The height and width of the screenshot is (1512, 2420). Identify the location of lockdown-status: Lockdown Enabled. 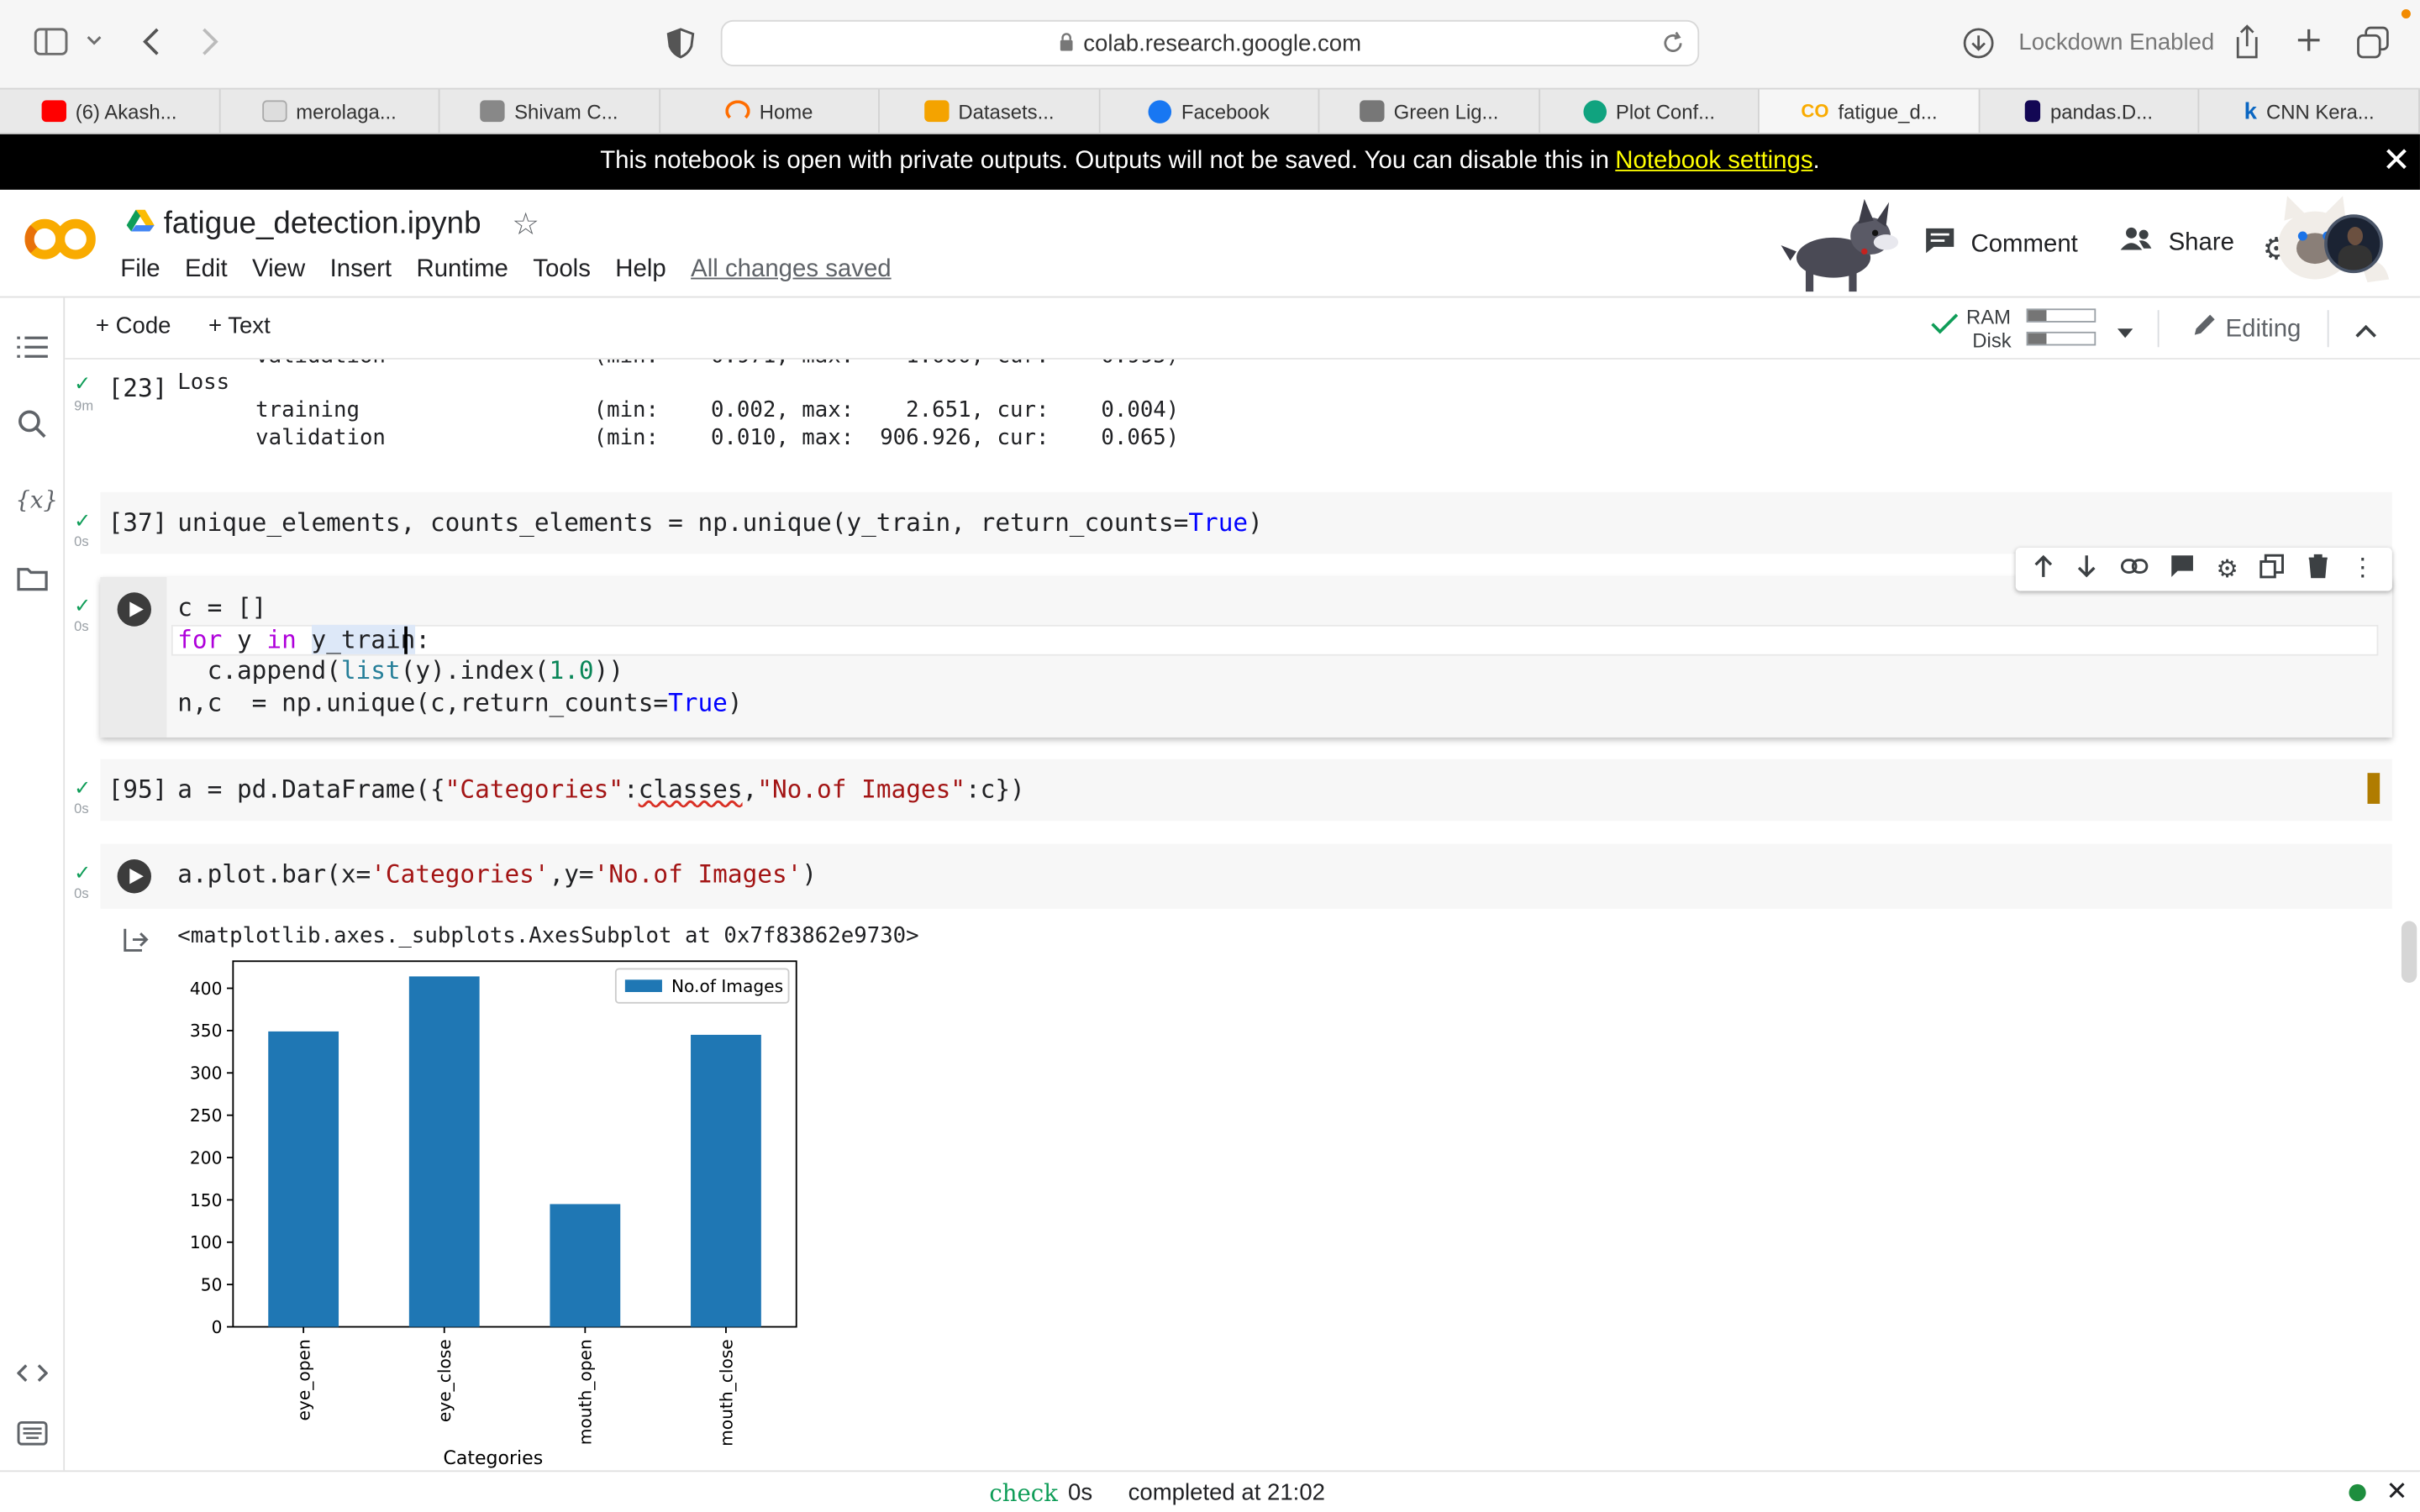
(2116, 42).